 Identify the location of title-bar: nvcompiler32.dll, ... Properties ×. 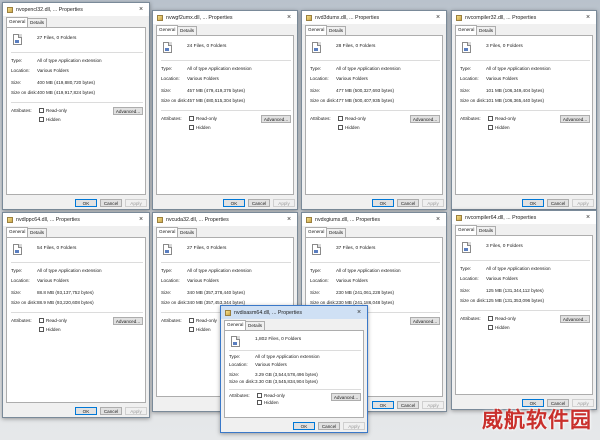
(524, 17).